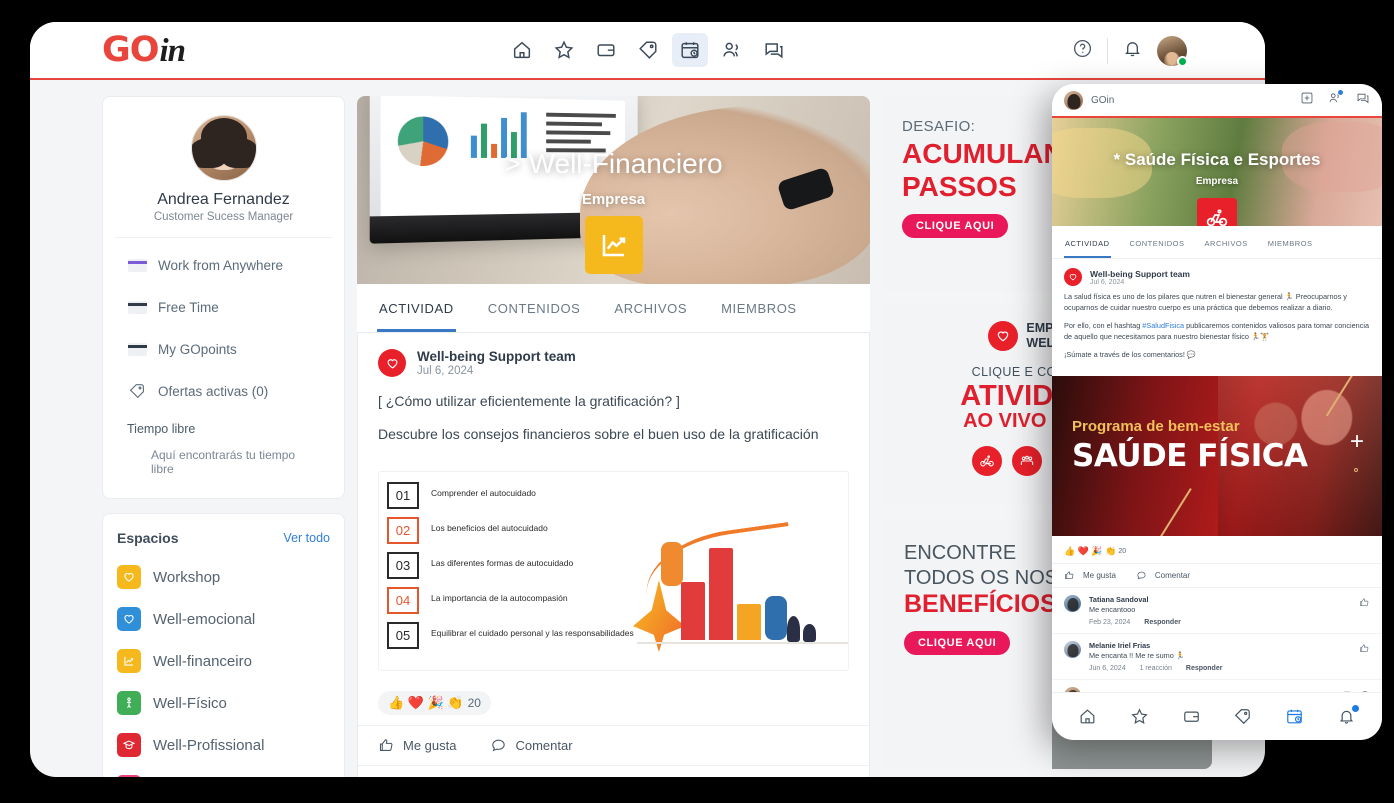 The width and height of the screenshot is (1394, 803). Describe the element at coordinates (223, 577) in the screenshot. I see `space-item-workshop: Workshop` at that location.